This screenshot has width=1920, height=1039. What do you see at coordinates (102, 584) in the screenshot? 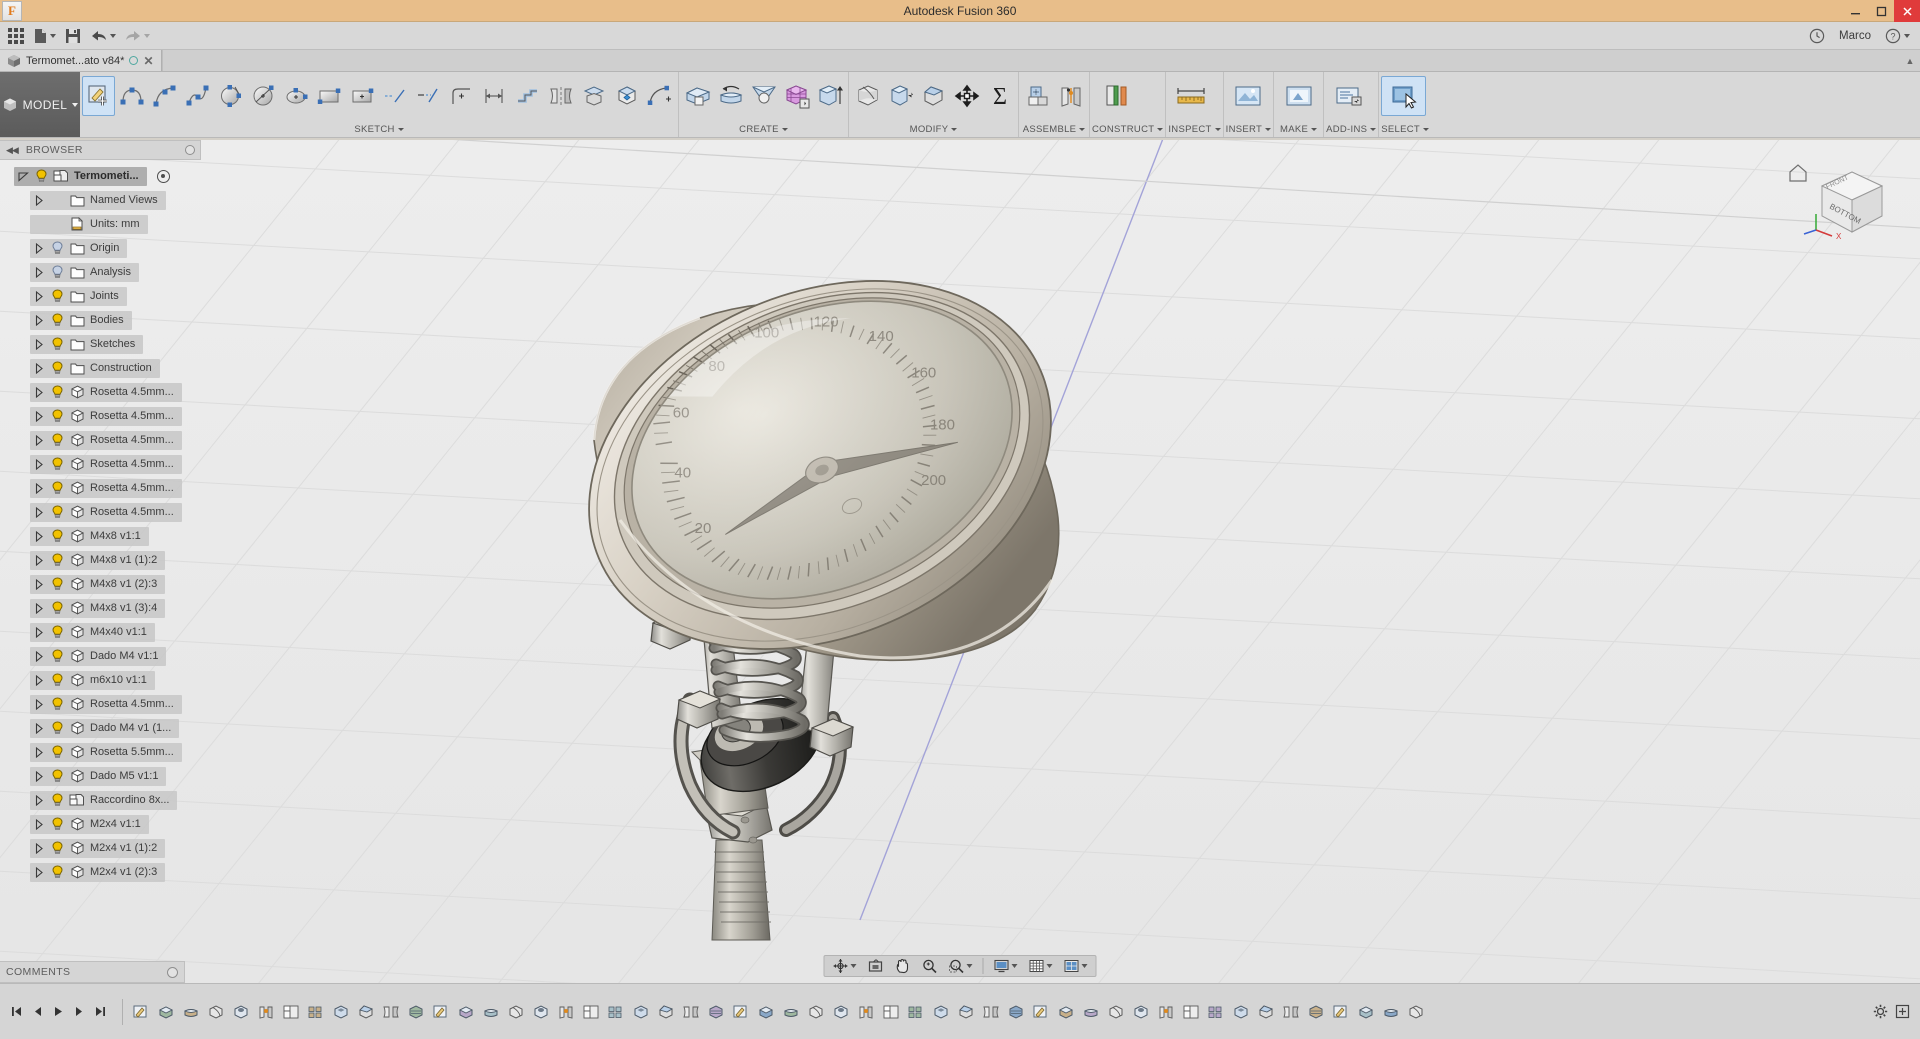
I see `tree-component: M4x8 v1 (2):3` at bounding box center [102, 584].